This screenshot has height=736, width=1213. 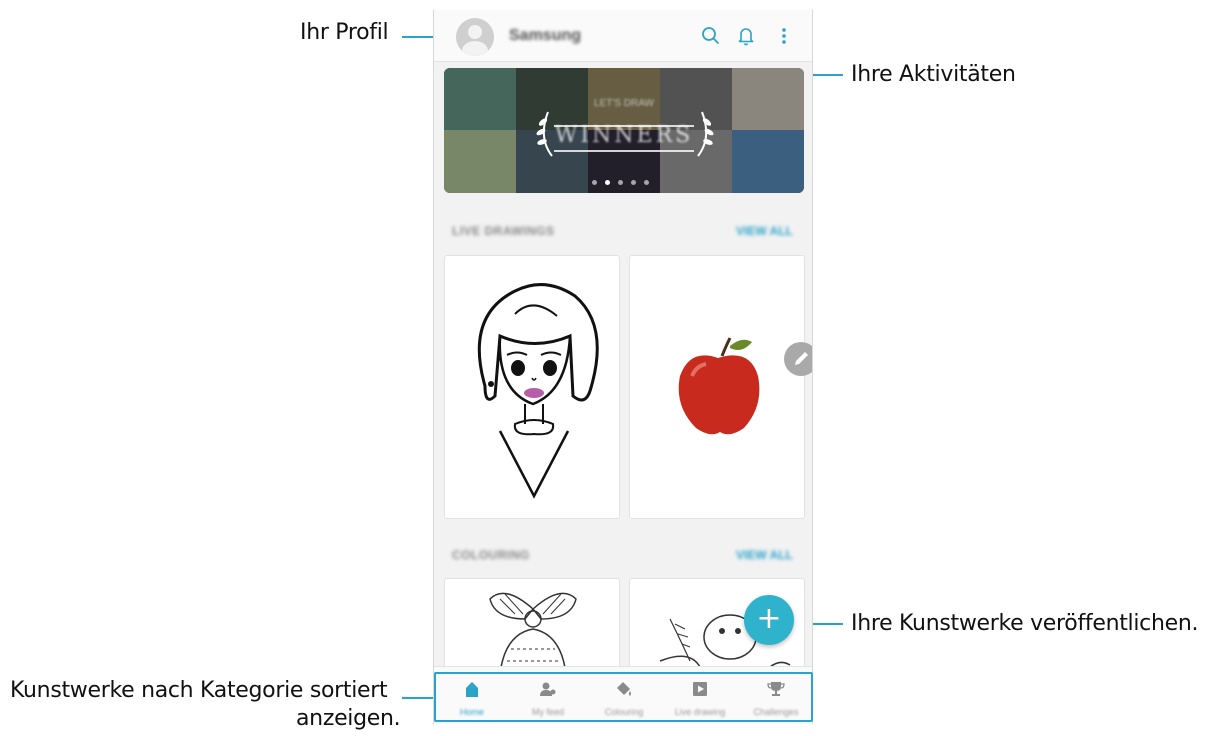 What do you see at coordinates (533, 633) in the screenshot?
I see `bow-drawing-image` at bounding box center [533, 633].